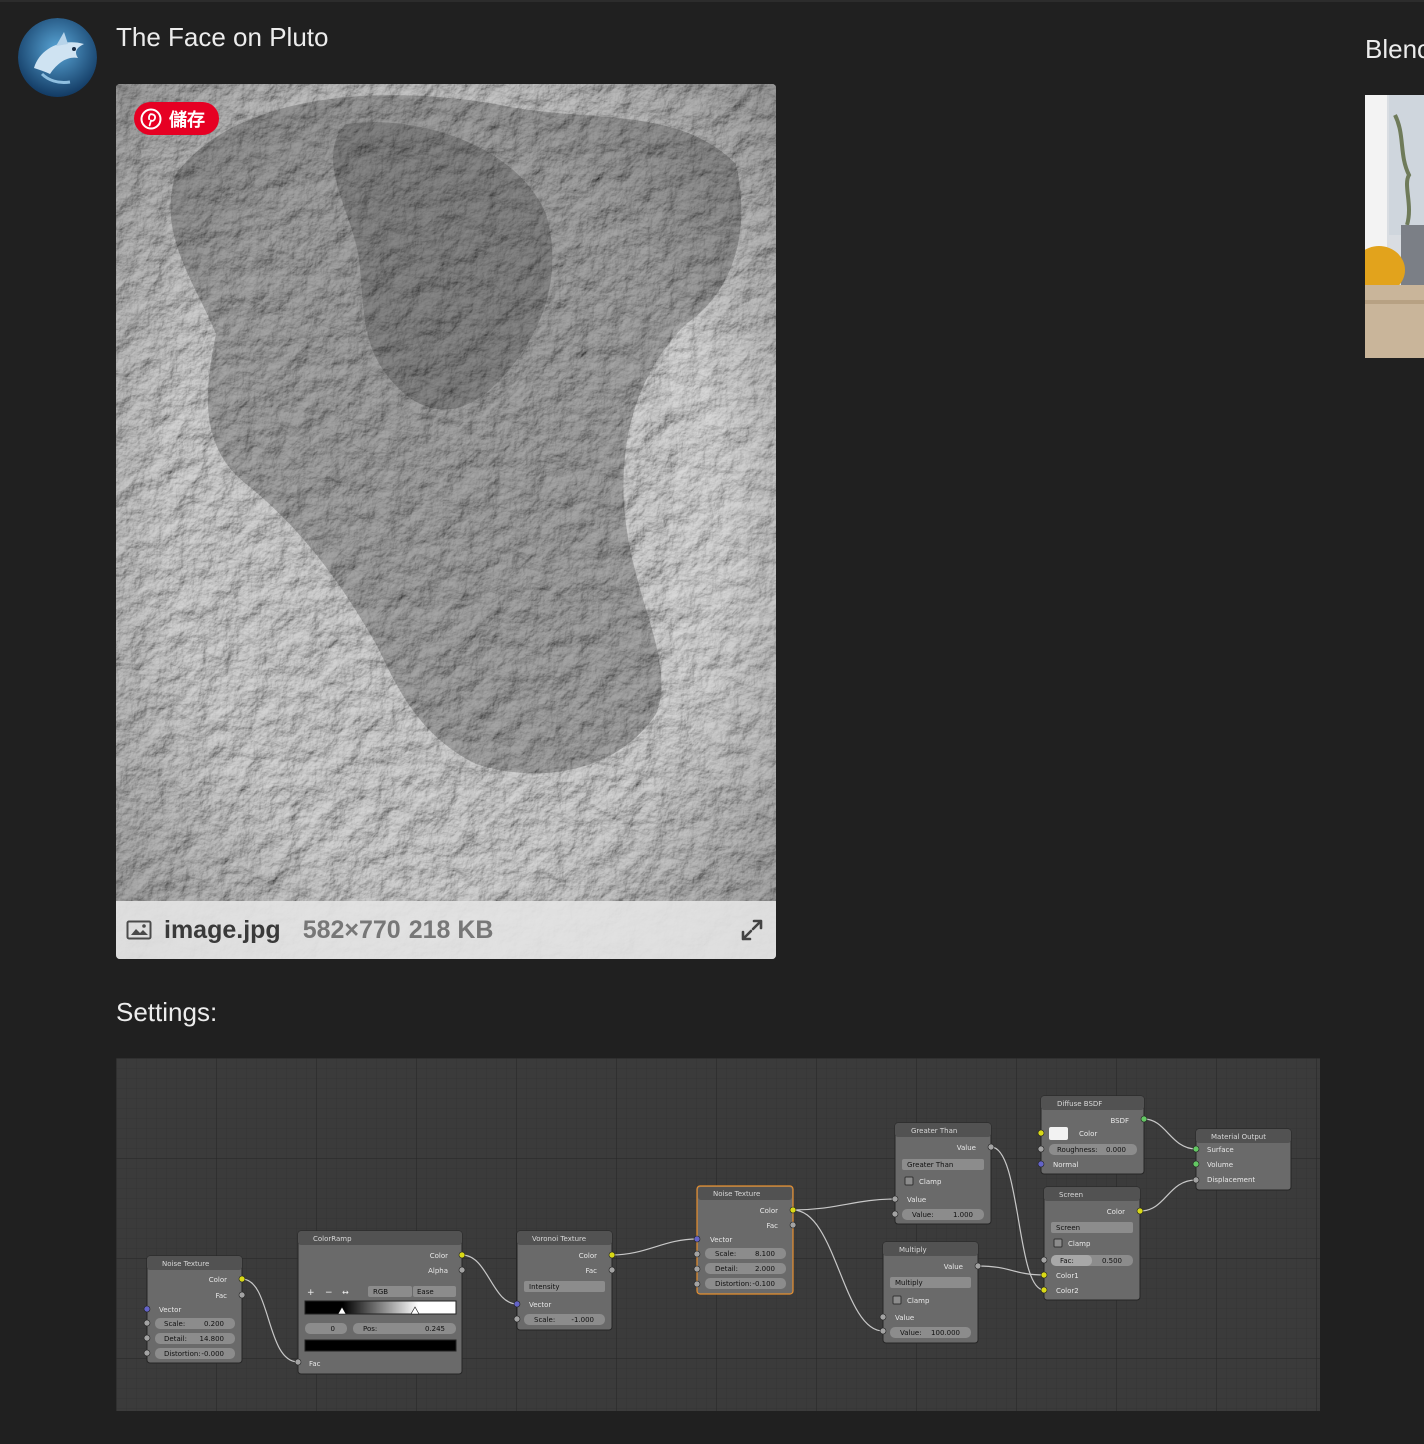 The width and height of the screenshot is (1424, 1444). Describe the element at coordinates (765, 1254) in the screenshot. I see `node-noise2-scale-value: 8.100` at that location.